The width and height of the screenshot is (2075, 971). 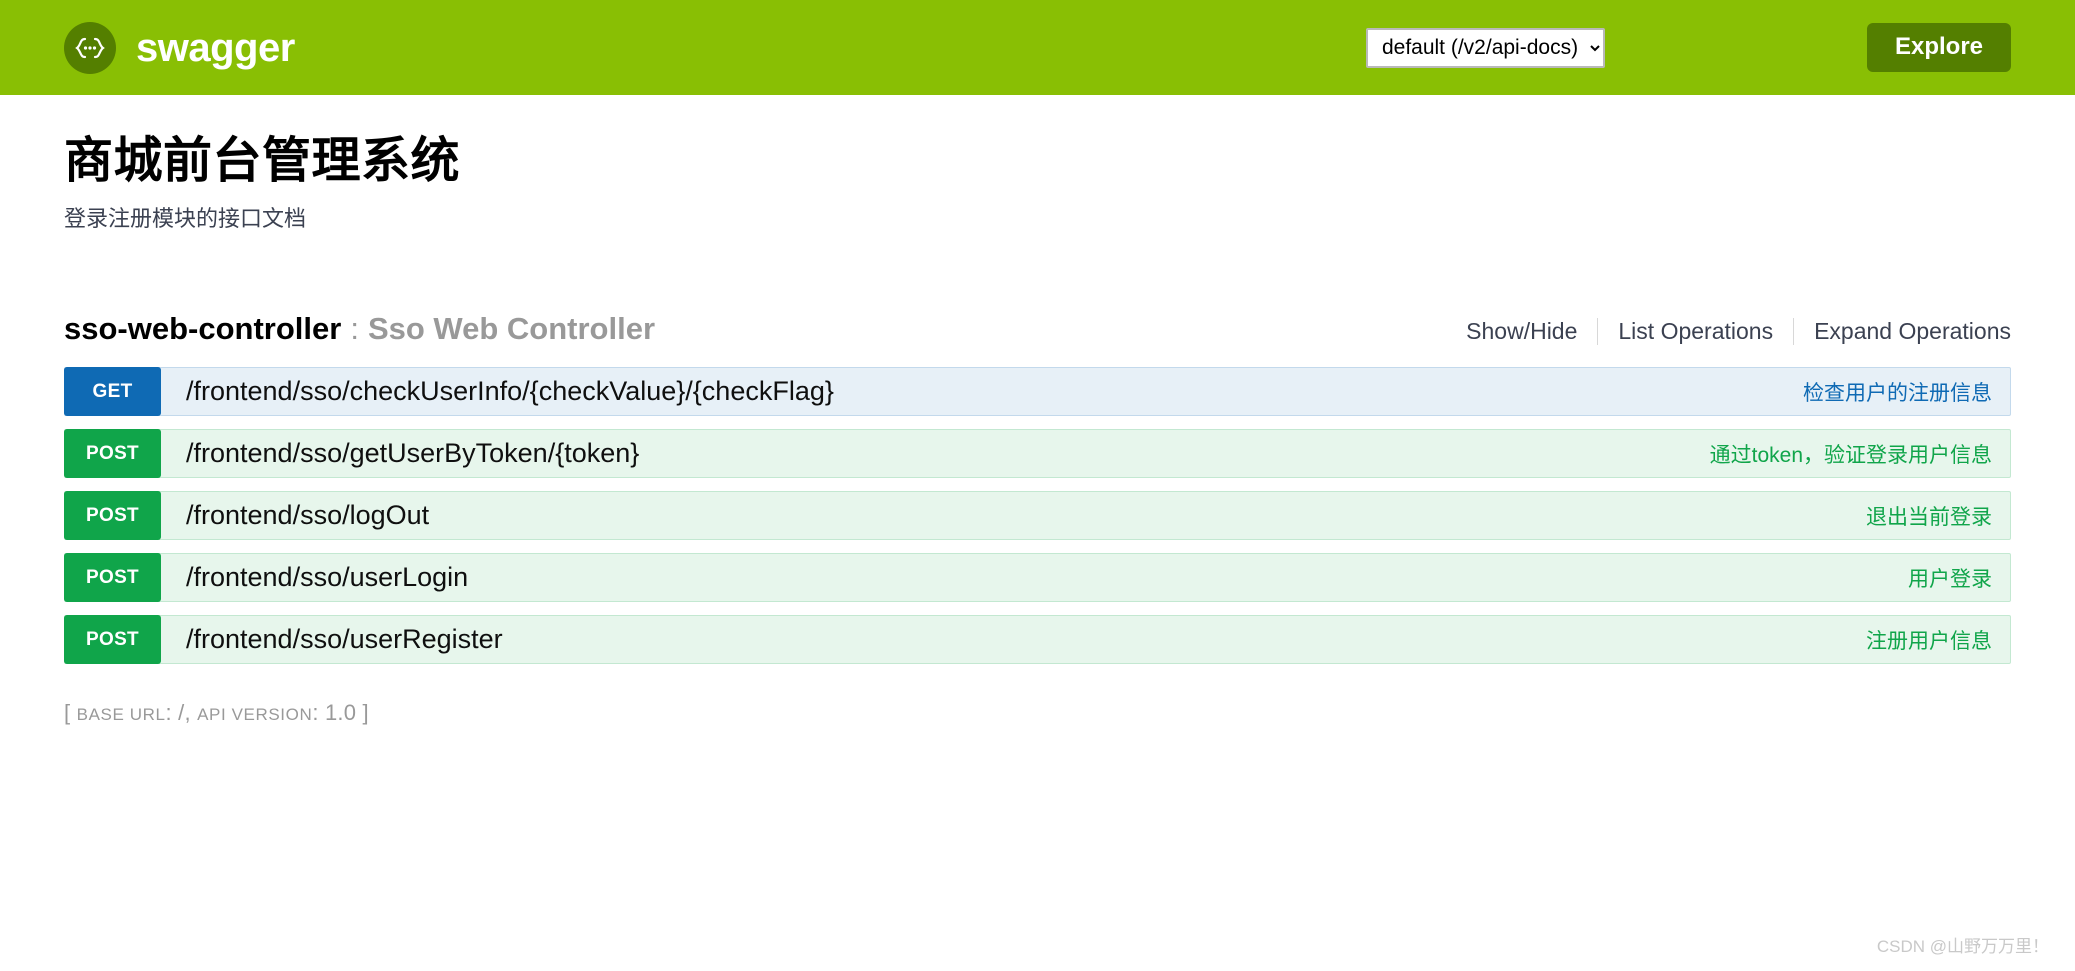 What do you see at coordinates (1938, 47) in the screenshot?
I see `explore-button: Explore` at bounding box center [1938, 47].